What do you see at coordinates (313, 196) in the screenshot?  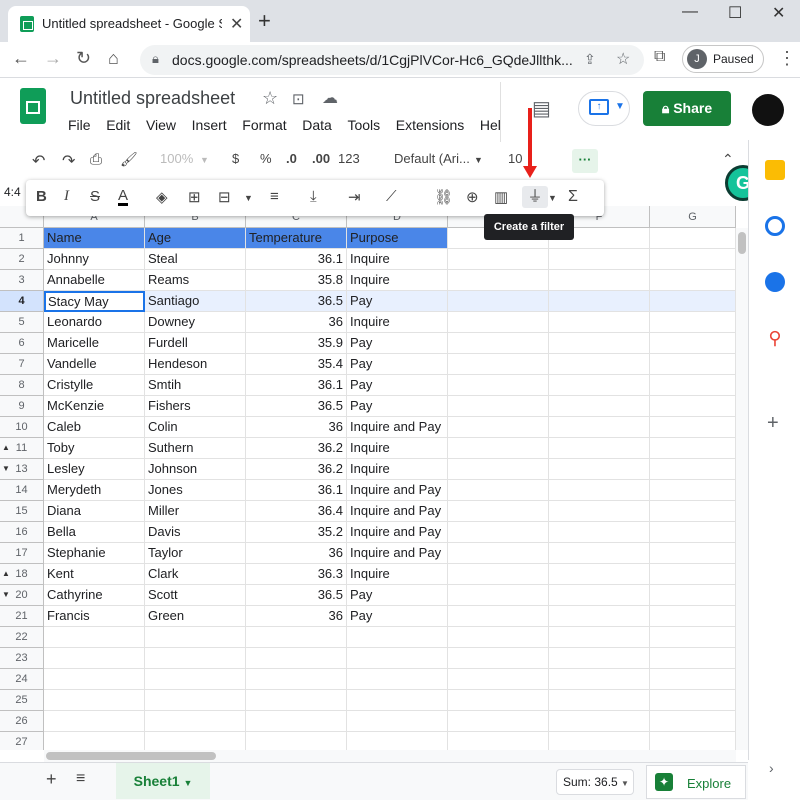 I see `vertical-align-icon: ⤓` at bounding box center [313, 196].